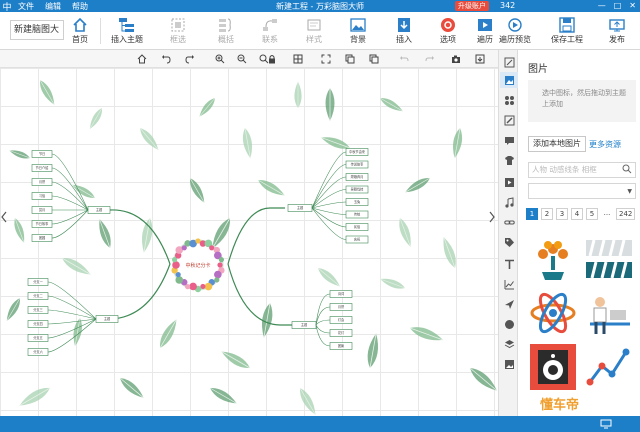 Image resolution: width=640 pixels, height=432 pixels. What do you see at coordinates (627, 171) in the screenshot?
I see `search-icon` at bounding box center [627, 171].